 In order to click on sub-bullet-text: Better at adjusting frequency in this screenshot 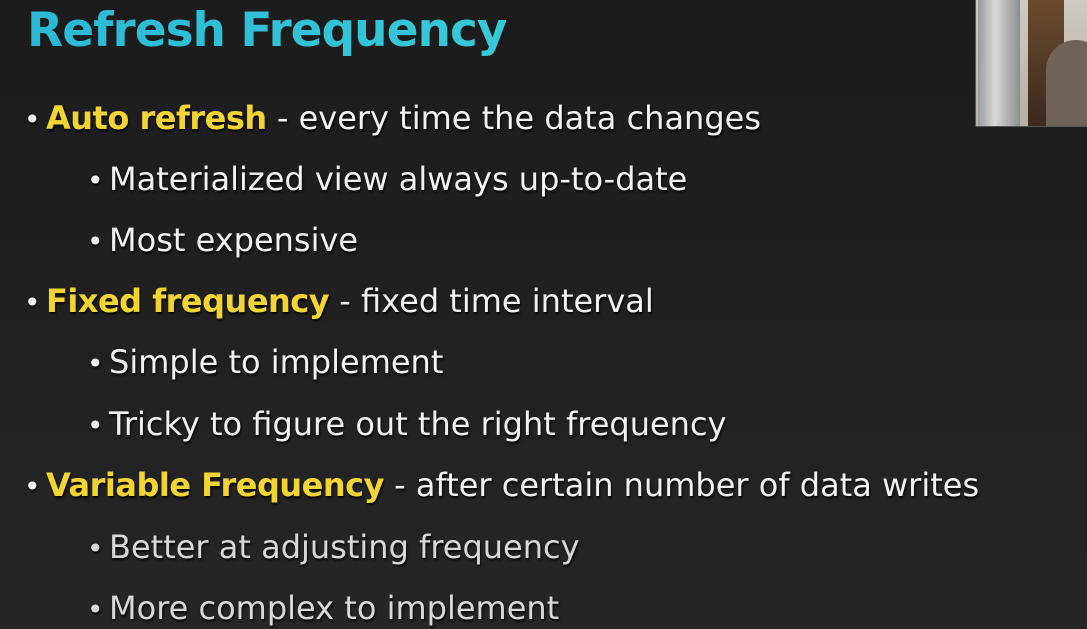, I will do `click(344, 547)`.